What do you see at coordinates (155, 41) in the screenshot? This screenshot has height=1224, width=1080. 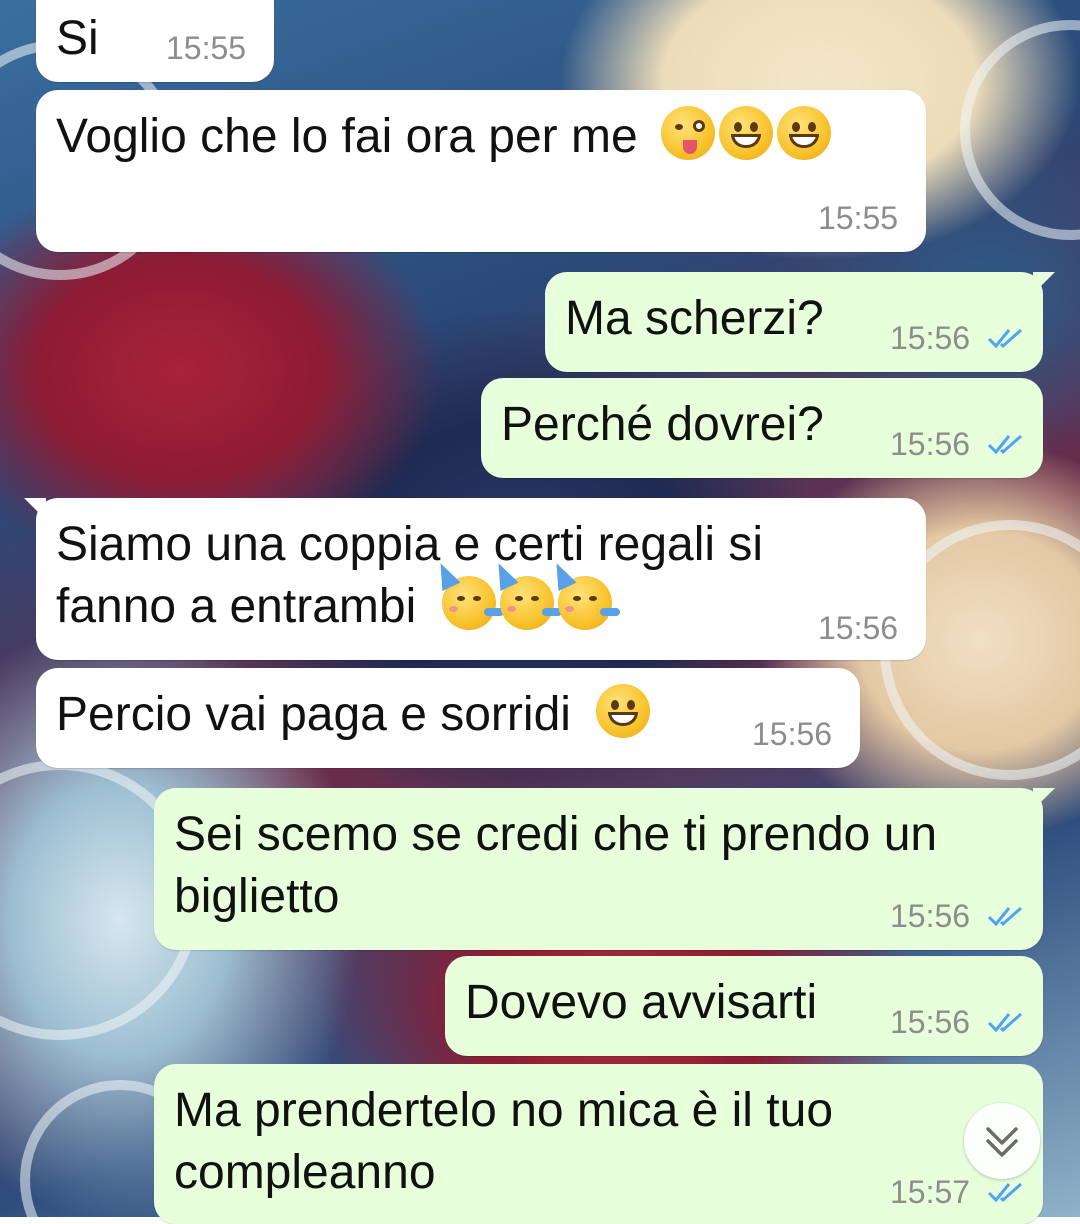 I see `incoming-message-bubble: Si 15:55` at bounding box center [155, 41].